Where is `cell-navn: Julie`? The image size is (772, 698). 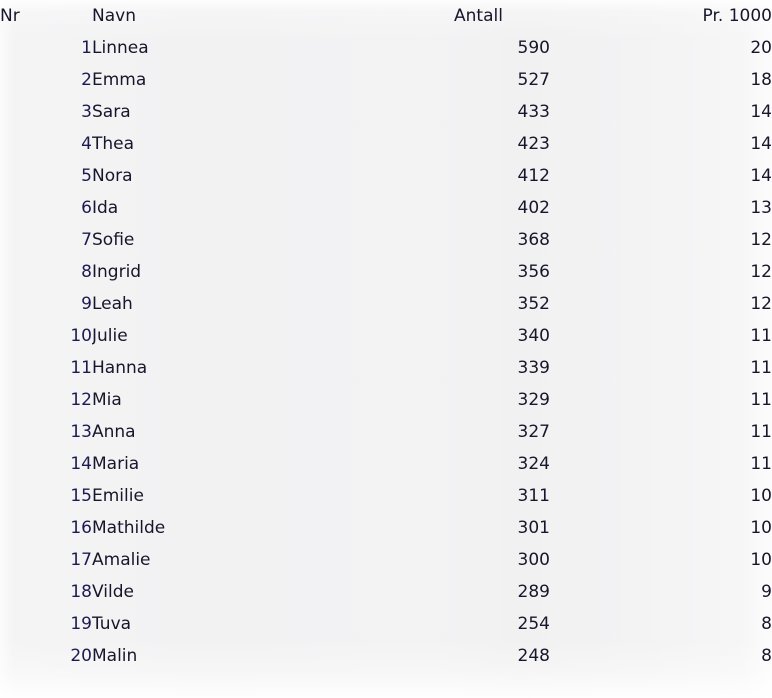 cell-navn: Julie is located at coordinates (110, 336).